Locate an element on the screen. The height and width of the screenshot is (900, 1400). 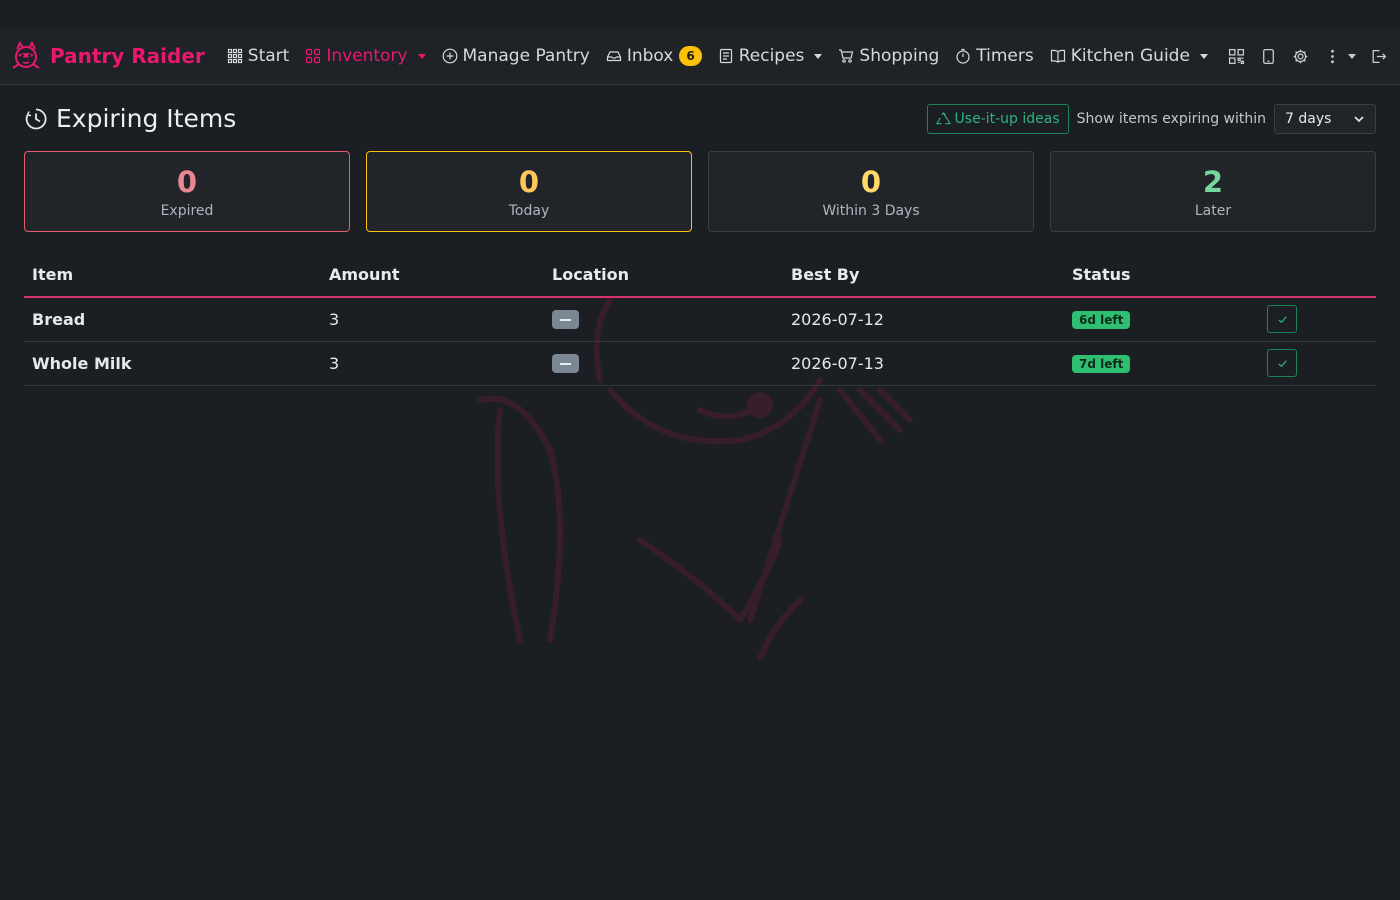
today-count: 0 is located at coordinates (529, 181).